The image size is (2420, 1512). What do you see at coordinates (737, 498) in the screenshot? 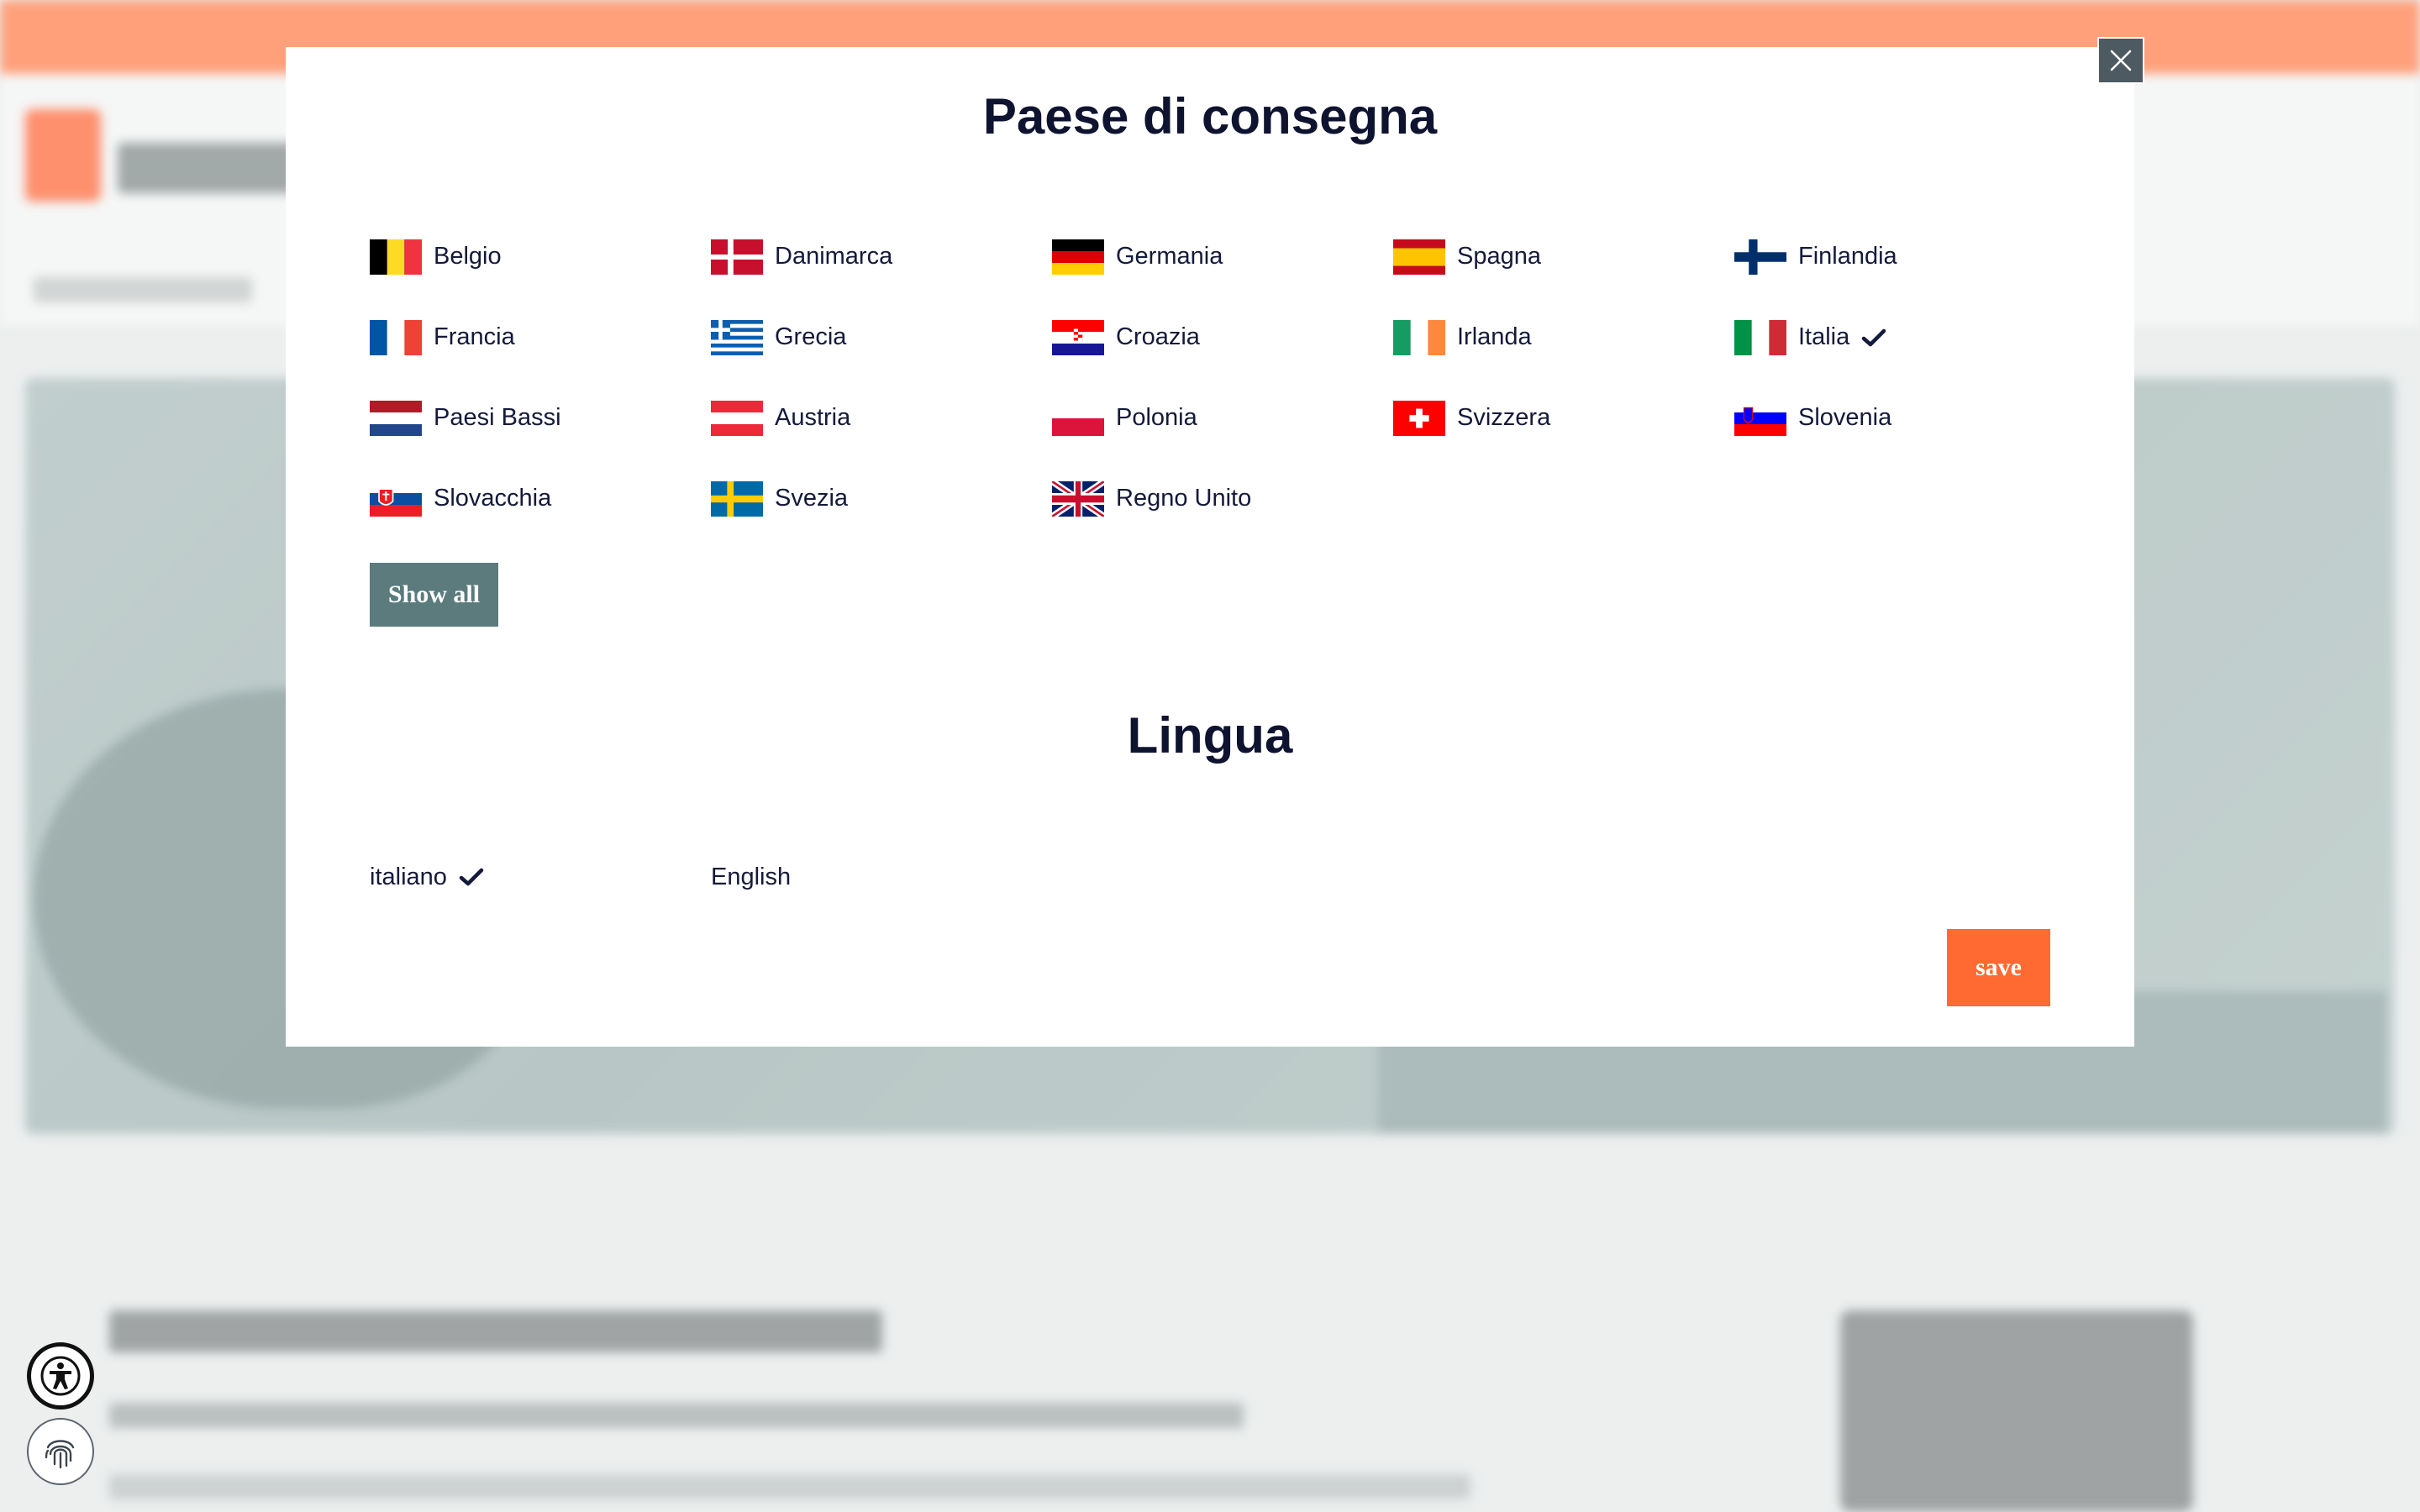
I see `sweden-flag-icon` at bounding box center [737, 498].